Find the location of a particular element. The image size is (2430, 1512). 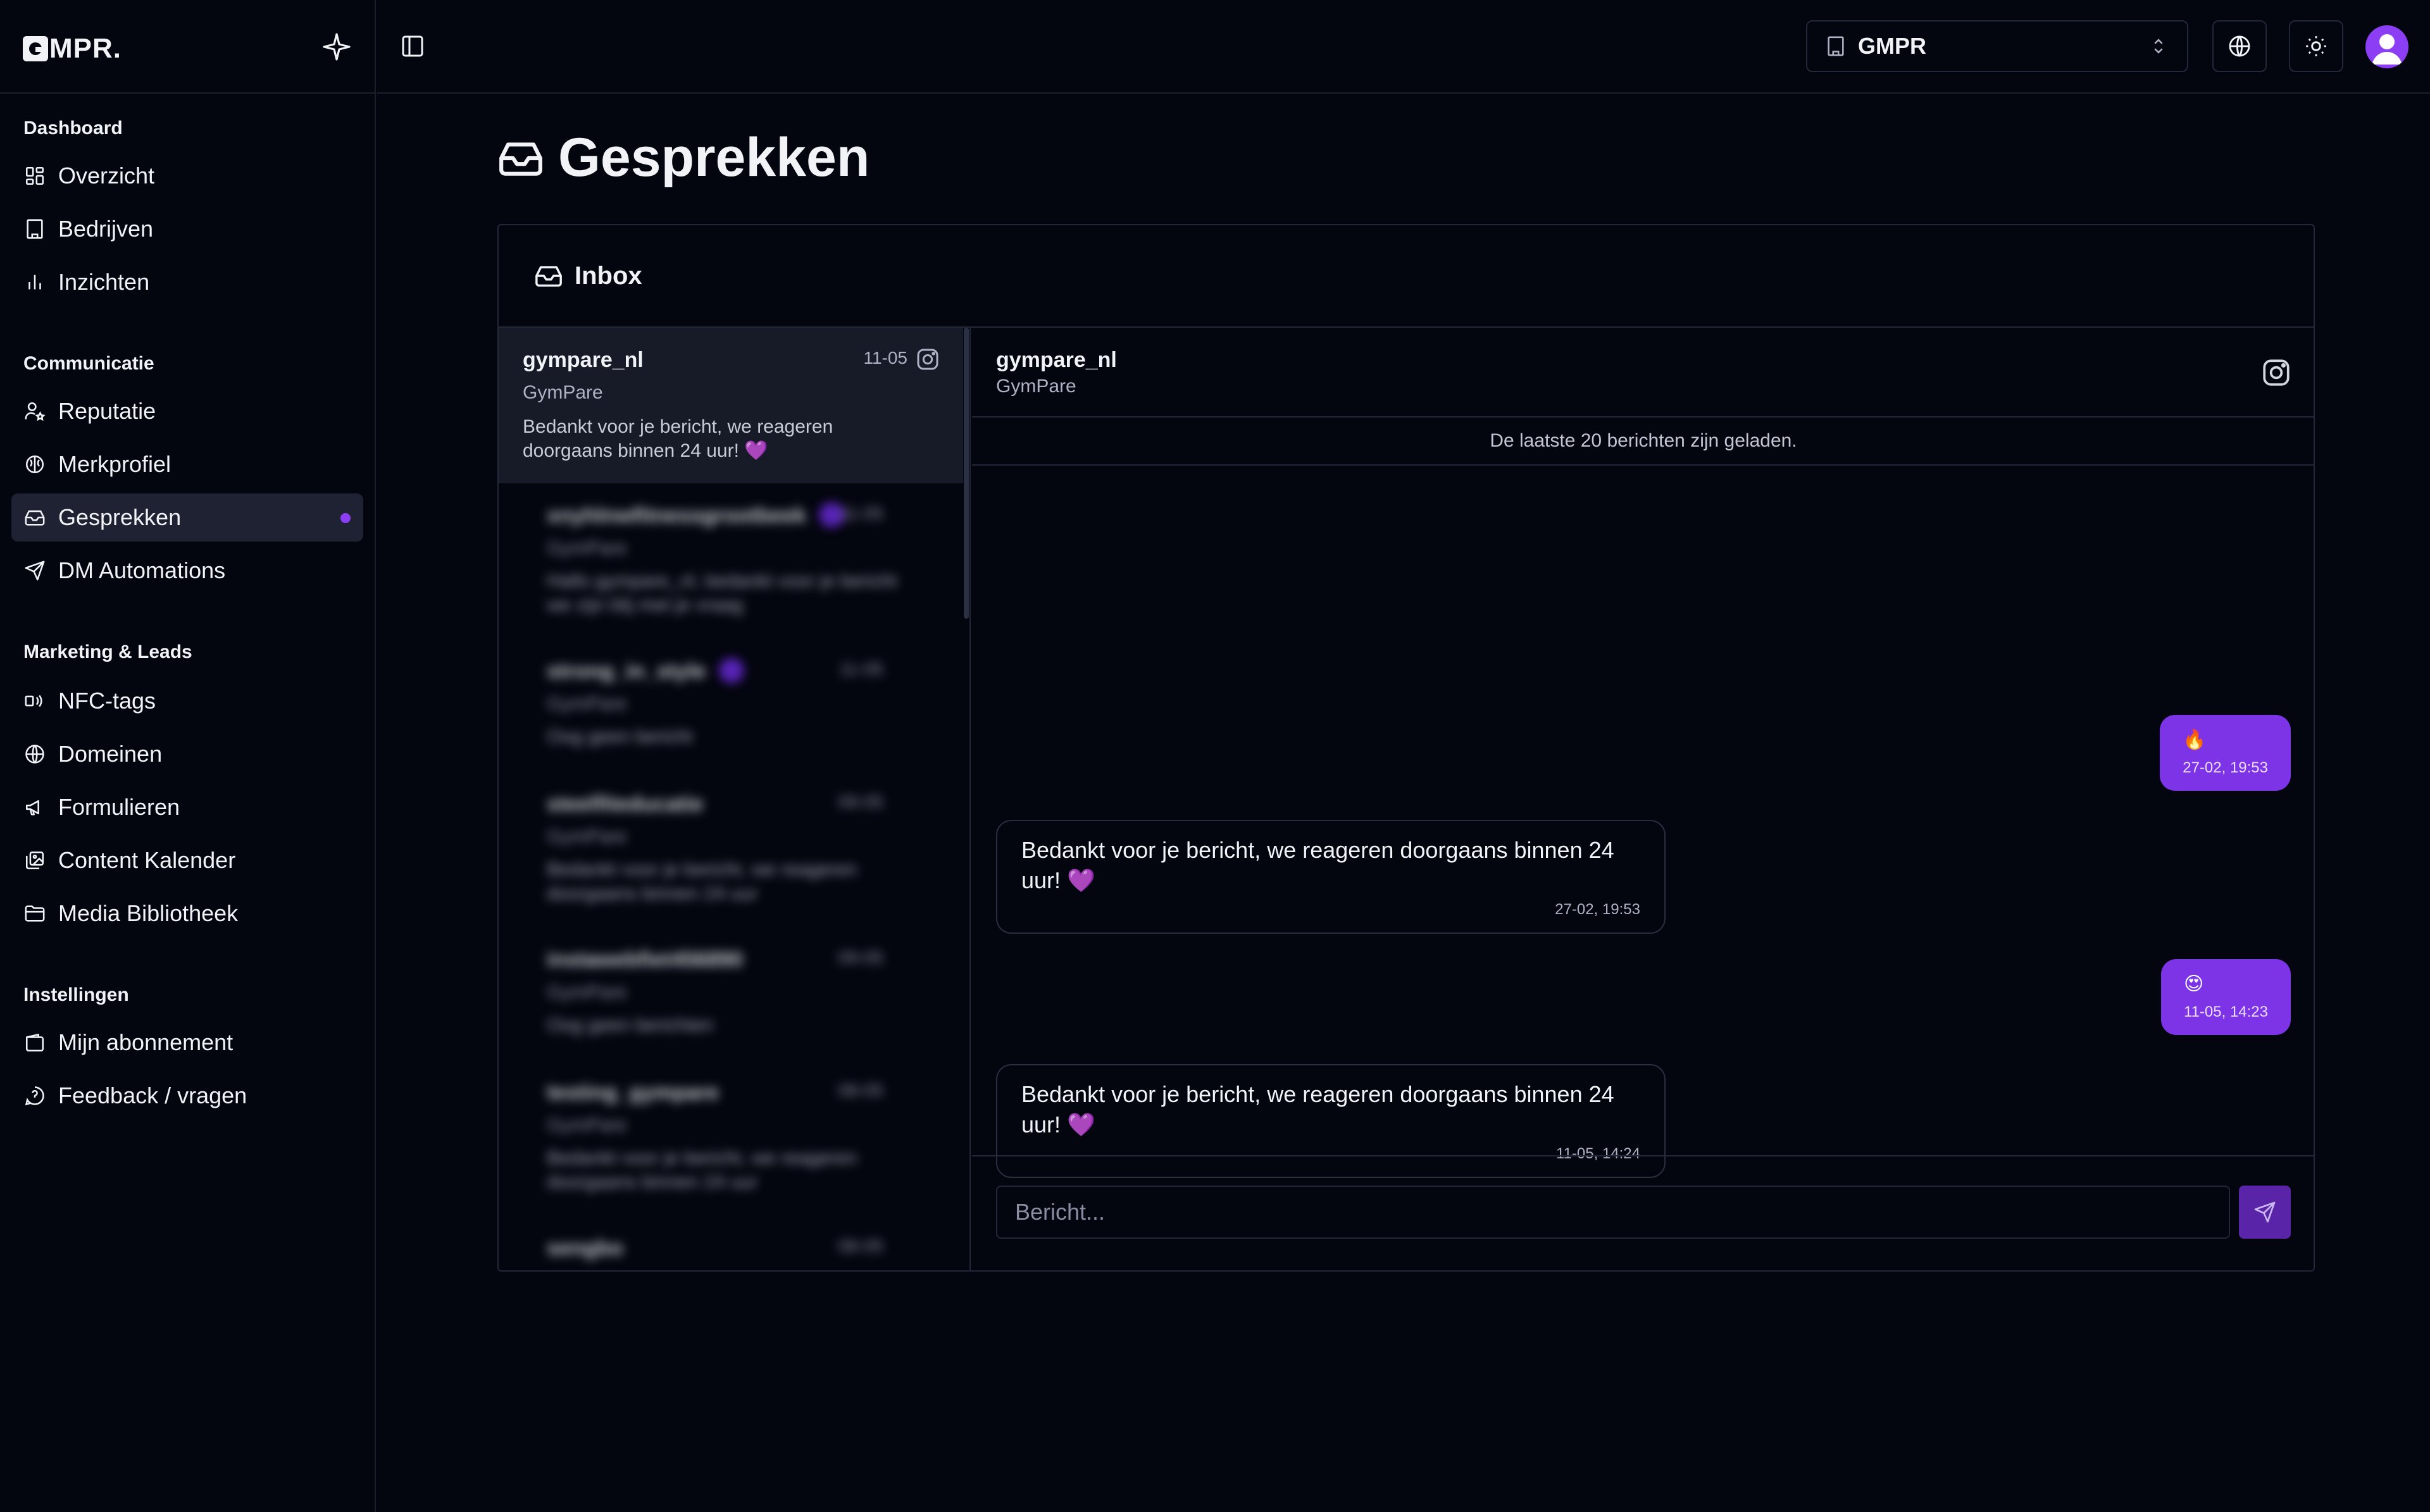

sidebar-item-bedrijven: Bedrijven is located at coordinates (187, 229).